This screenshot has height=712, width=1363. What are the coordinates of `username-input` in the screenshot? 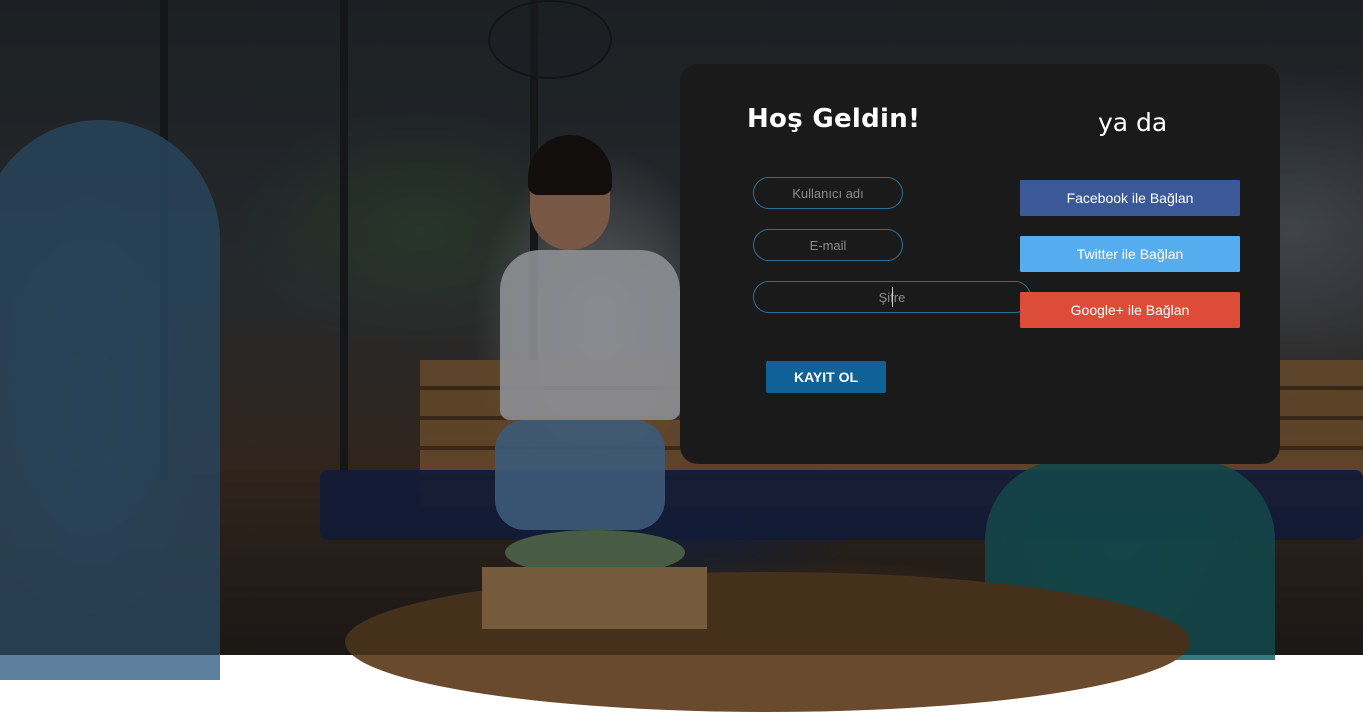 It's located at (828, 193).